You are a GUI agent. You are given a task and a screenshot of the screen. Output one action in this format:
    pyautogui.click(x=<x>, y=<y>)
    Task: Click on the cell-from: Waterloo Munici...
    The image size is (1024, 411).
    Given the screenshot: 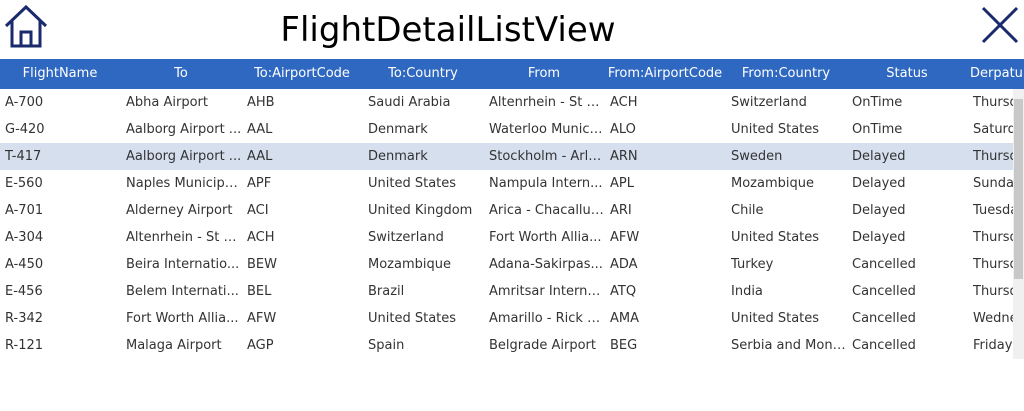 What is the action you would take?
    pyautogui.click(x=547, y=129)
    